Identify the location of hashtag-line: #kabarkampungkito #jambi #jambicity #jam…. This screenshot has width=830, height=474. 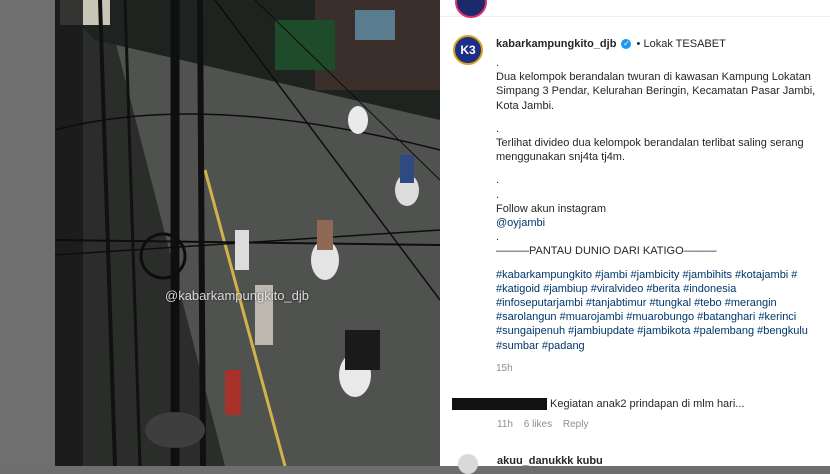
(661, 275).